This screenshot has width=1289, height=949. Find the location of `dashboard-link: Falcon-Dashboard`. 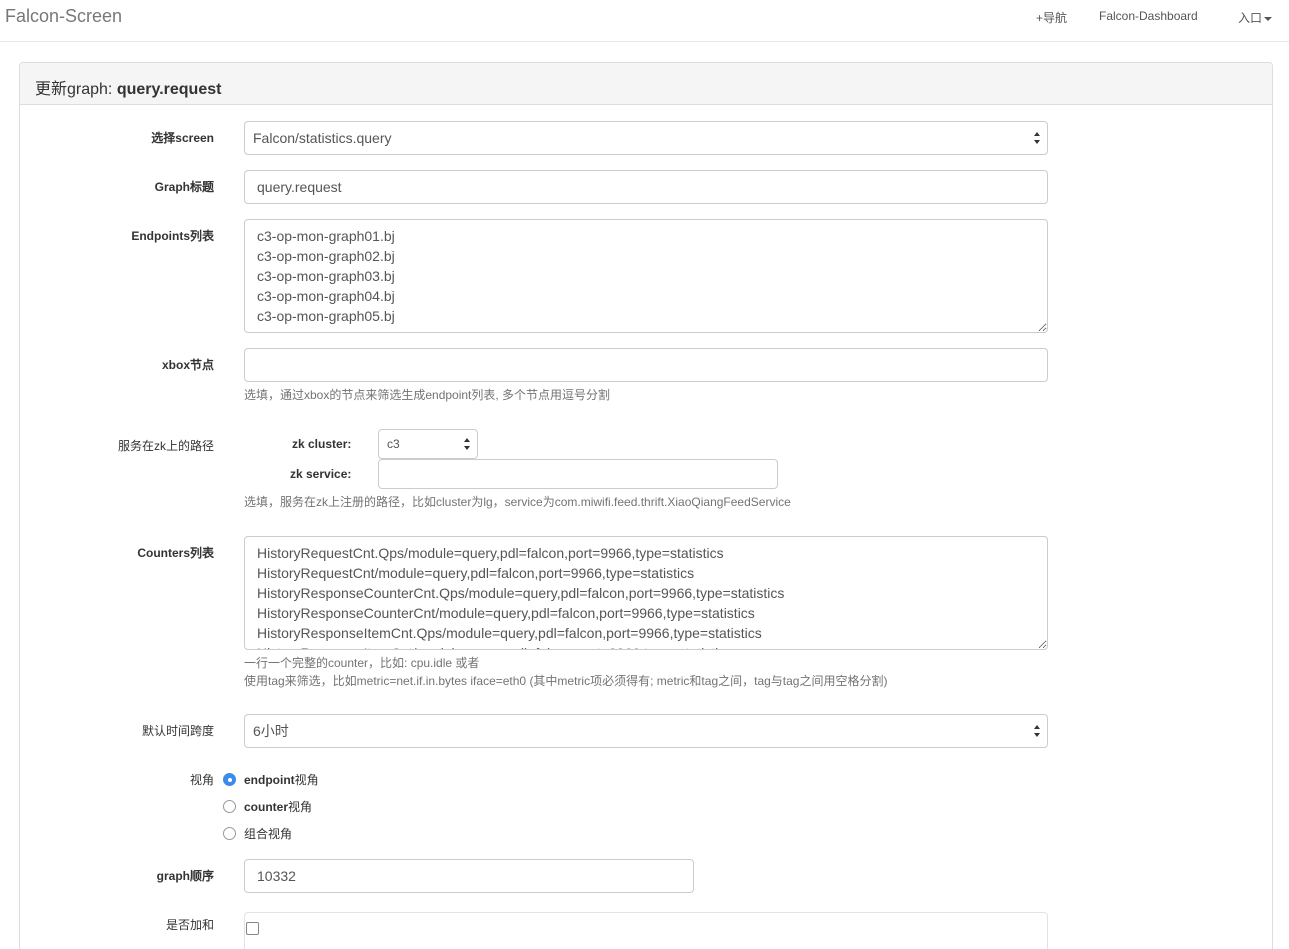

dashboard-link: Falcon-Dashboard is located at coordinates (1148, 16).